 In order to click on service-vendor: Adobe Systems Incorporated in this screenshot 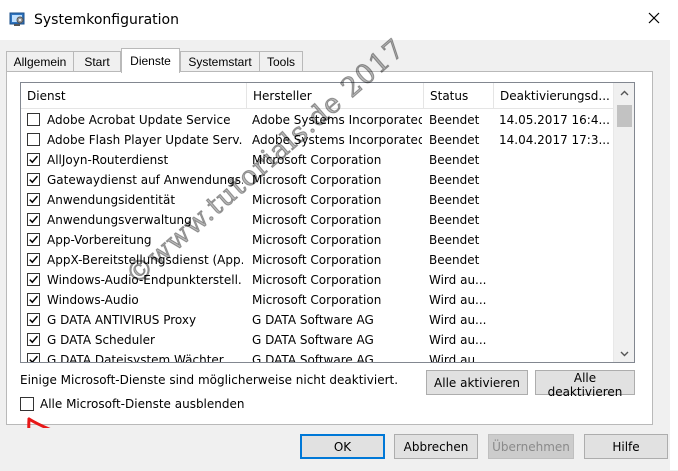, I will do `click(337, 140)`.